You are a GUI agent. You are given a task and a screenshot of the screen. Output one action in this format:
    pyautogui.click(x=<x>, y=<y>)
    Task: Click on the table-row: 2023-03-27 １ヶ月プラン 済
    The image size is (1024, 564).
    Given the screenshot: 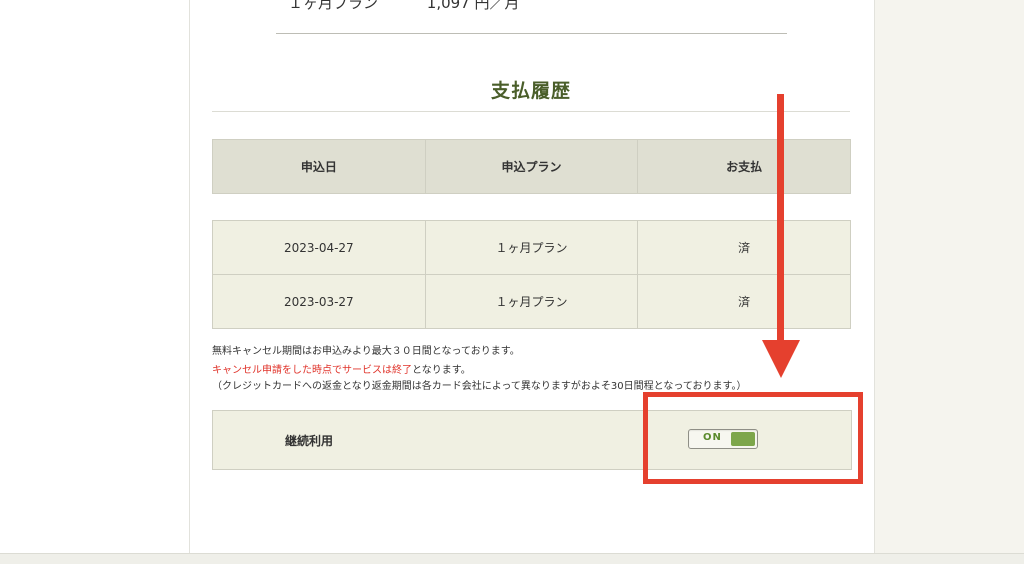 What is the action you would take?
    pyautogui.click(x=531, y=301)
    